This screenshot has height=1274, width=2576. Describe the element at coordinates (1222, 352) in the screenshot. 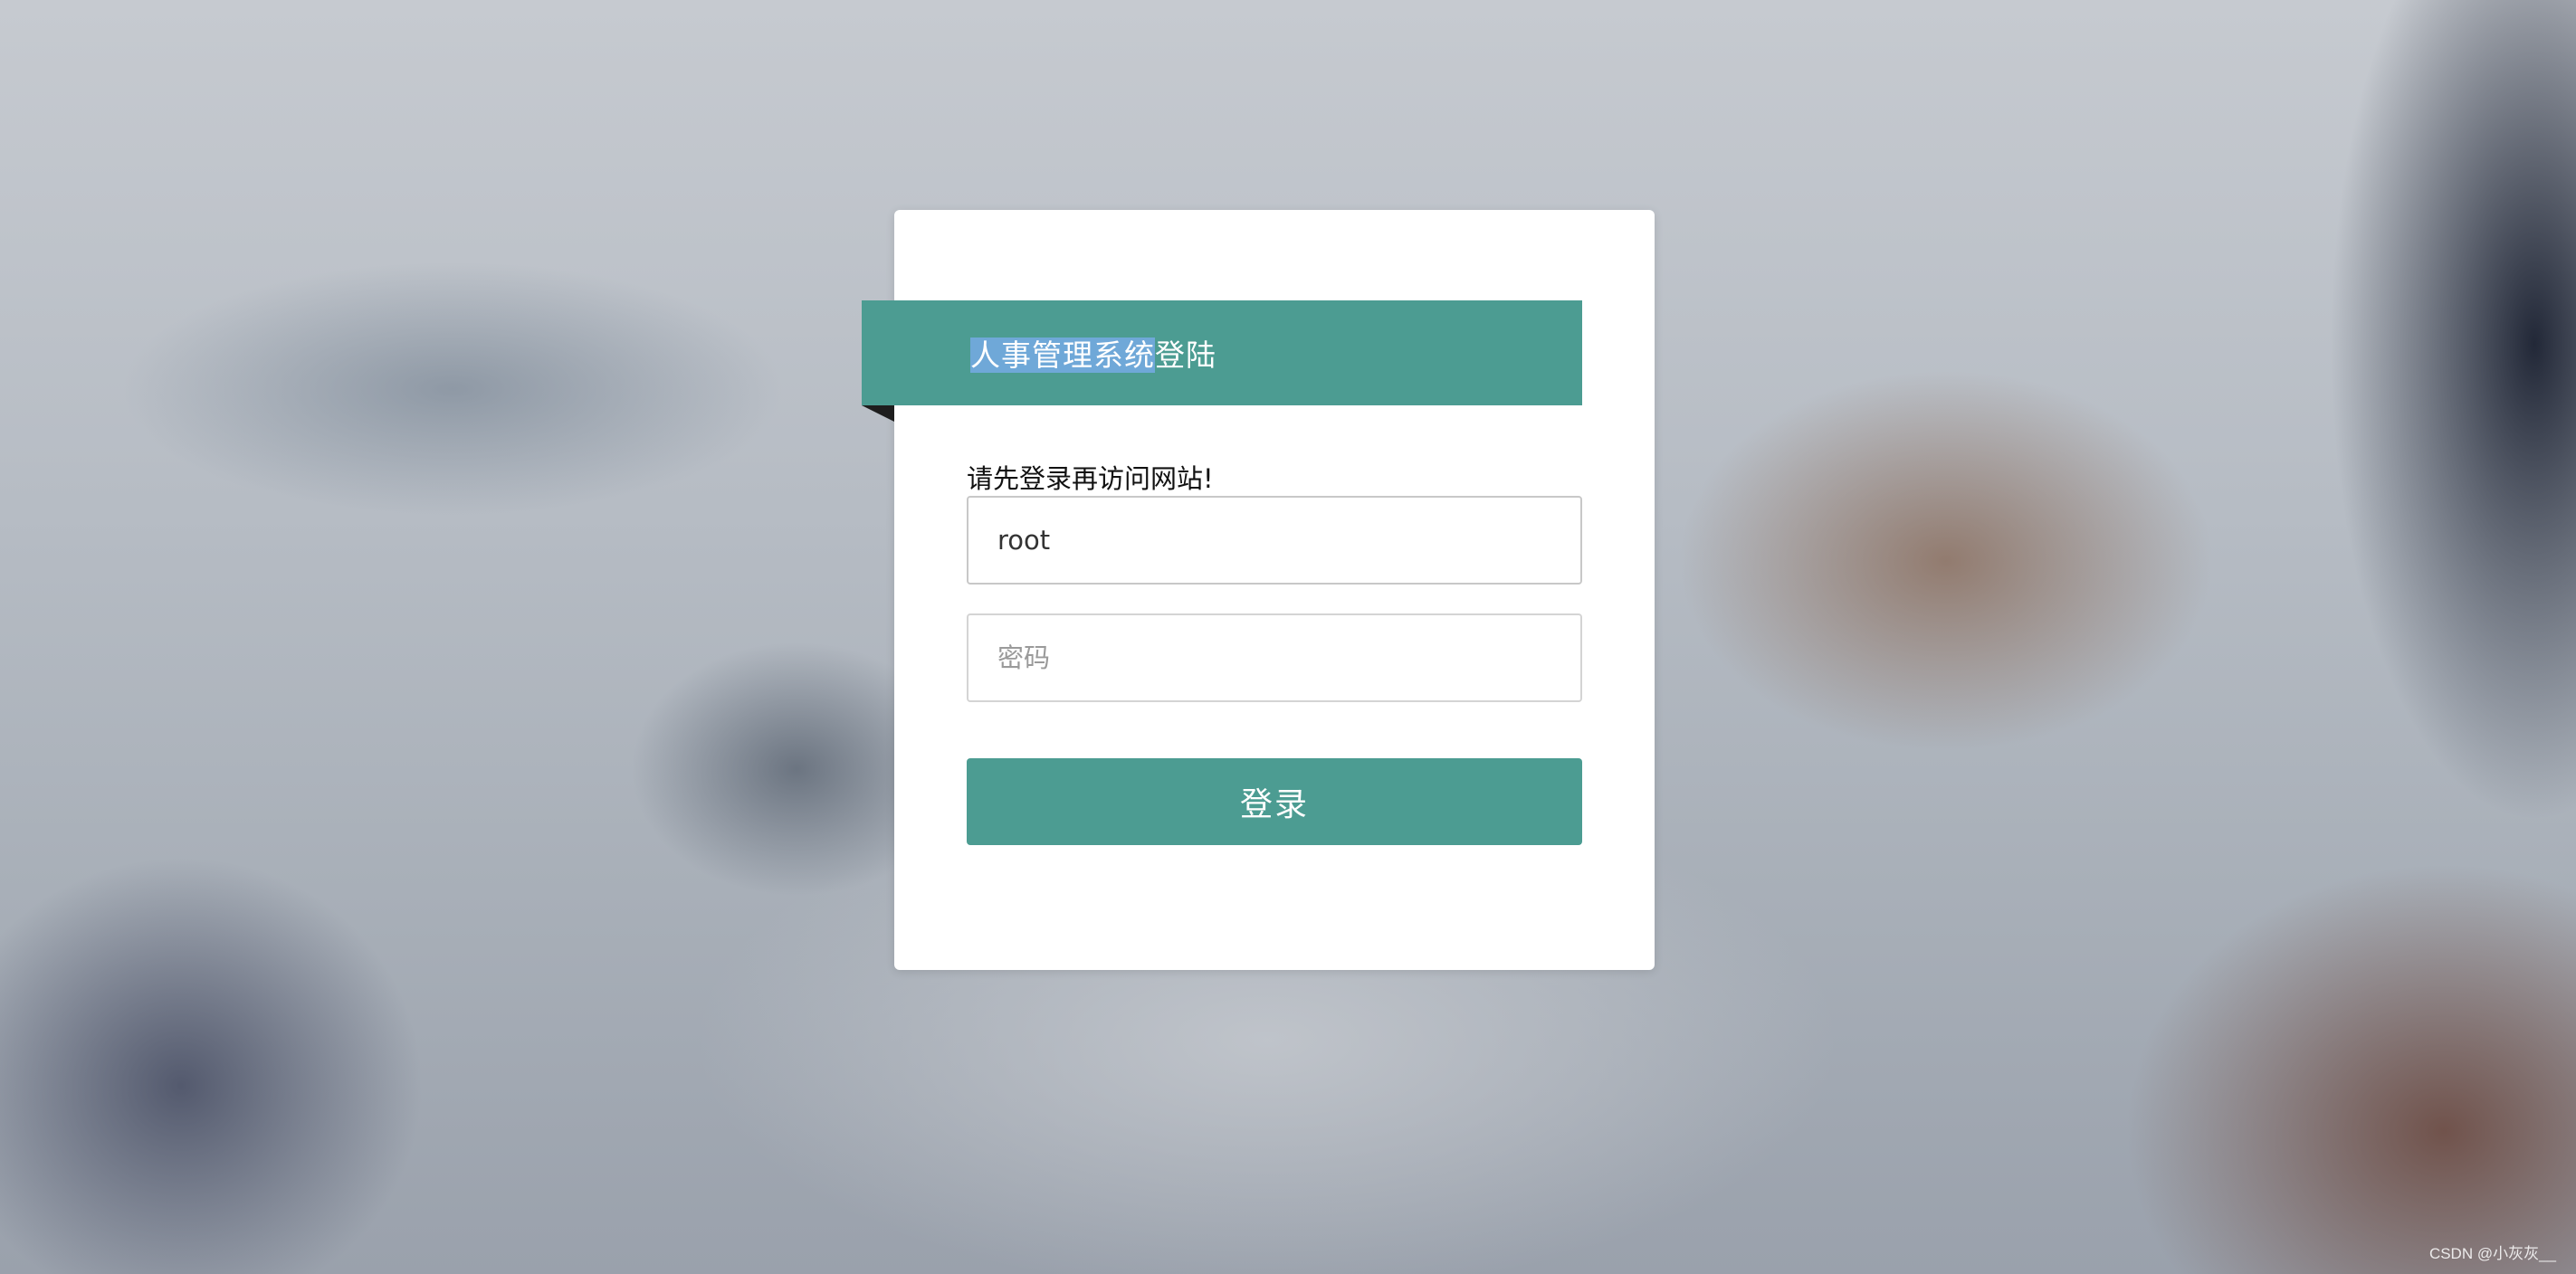

I see `login-title-banner: 人事管理系统登陆` at that location.